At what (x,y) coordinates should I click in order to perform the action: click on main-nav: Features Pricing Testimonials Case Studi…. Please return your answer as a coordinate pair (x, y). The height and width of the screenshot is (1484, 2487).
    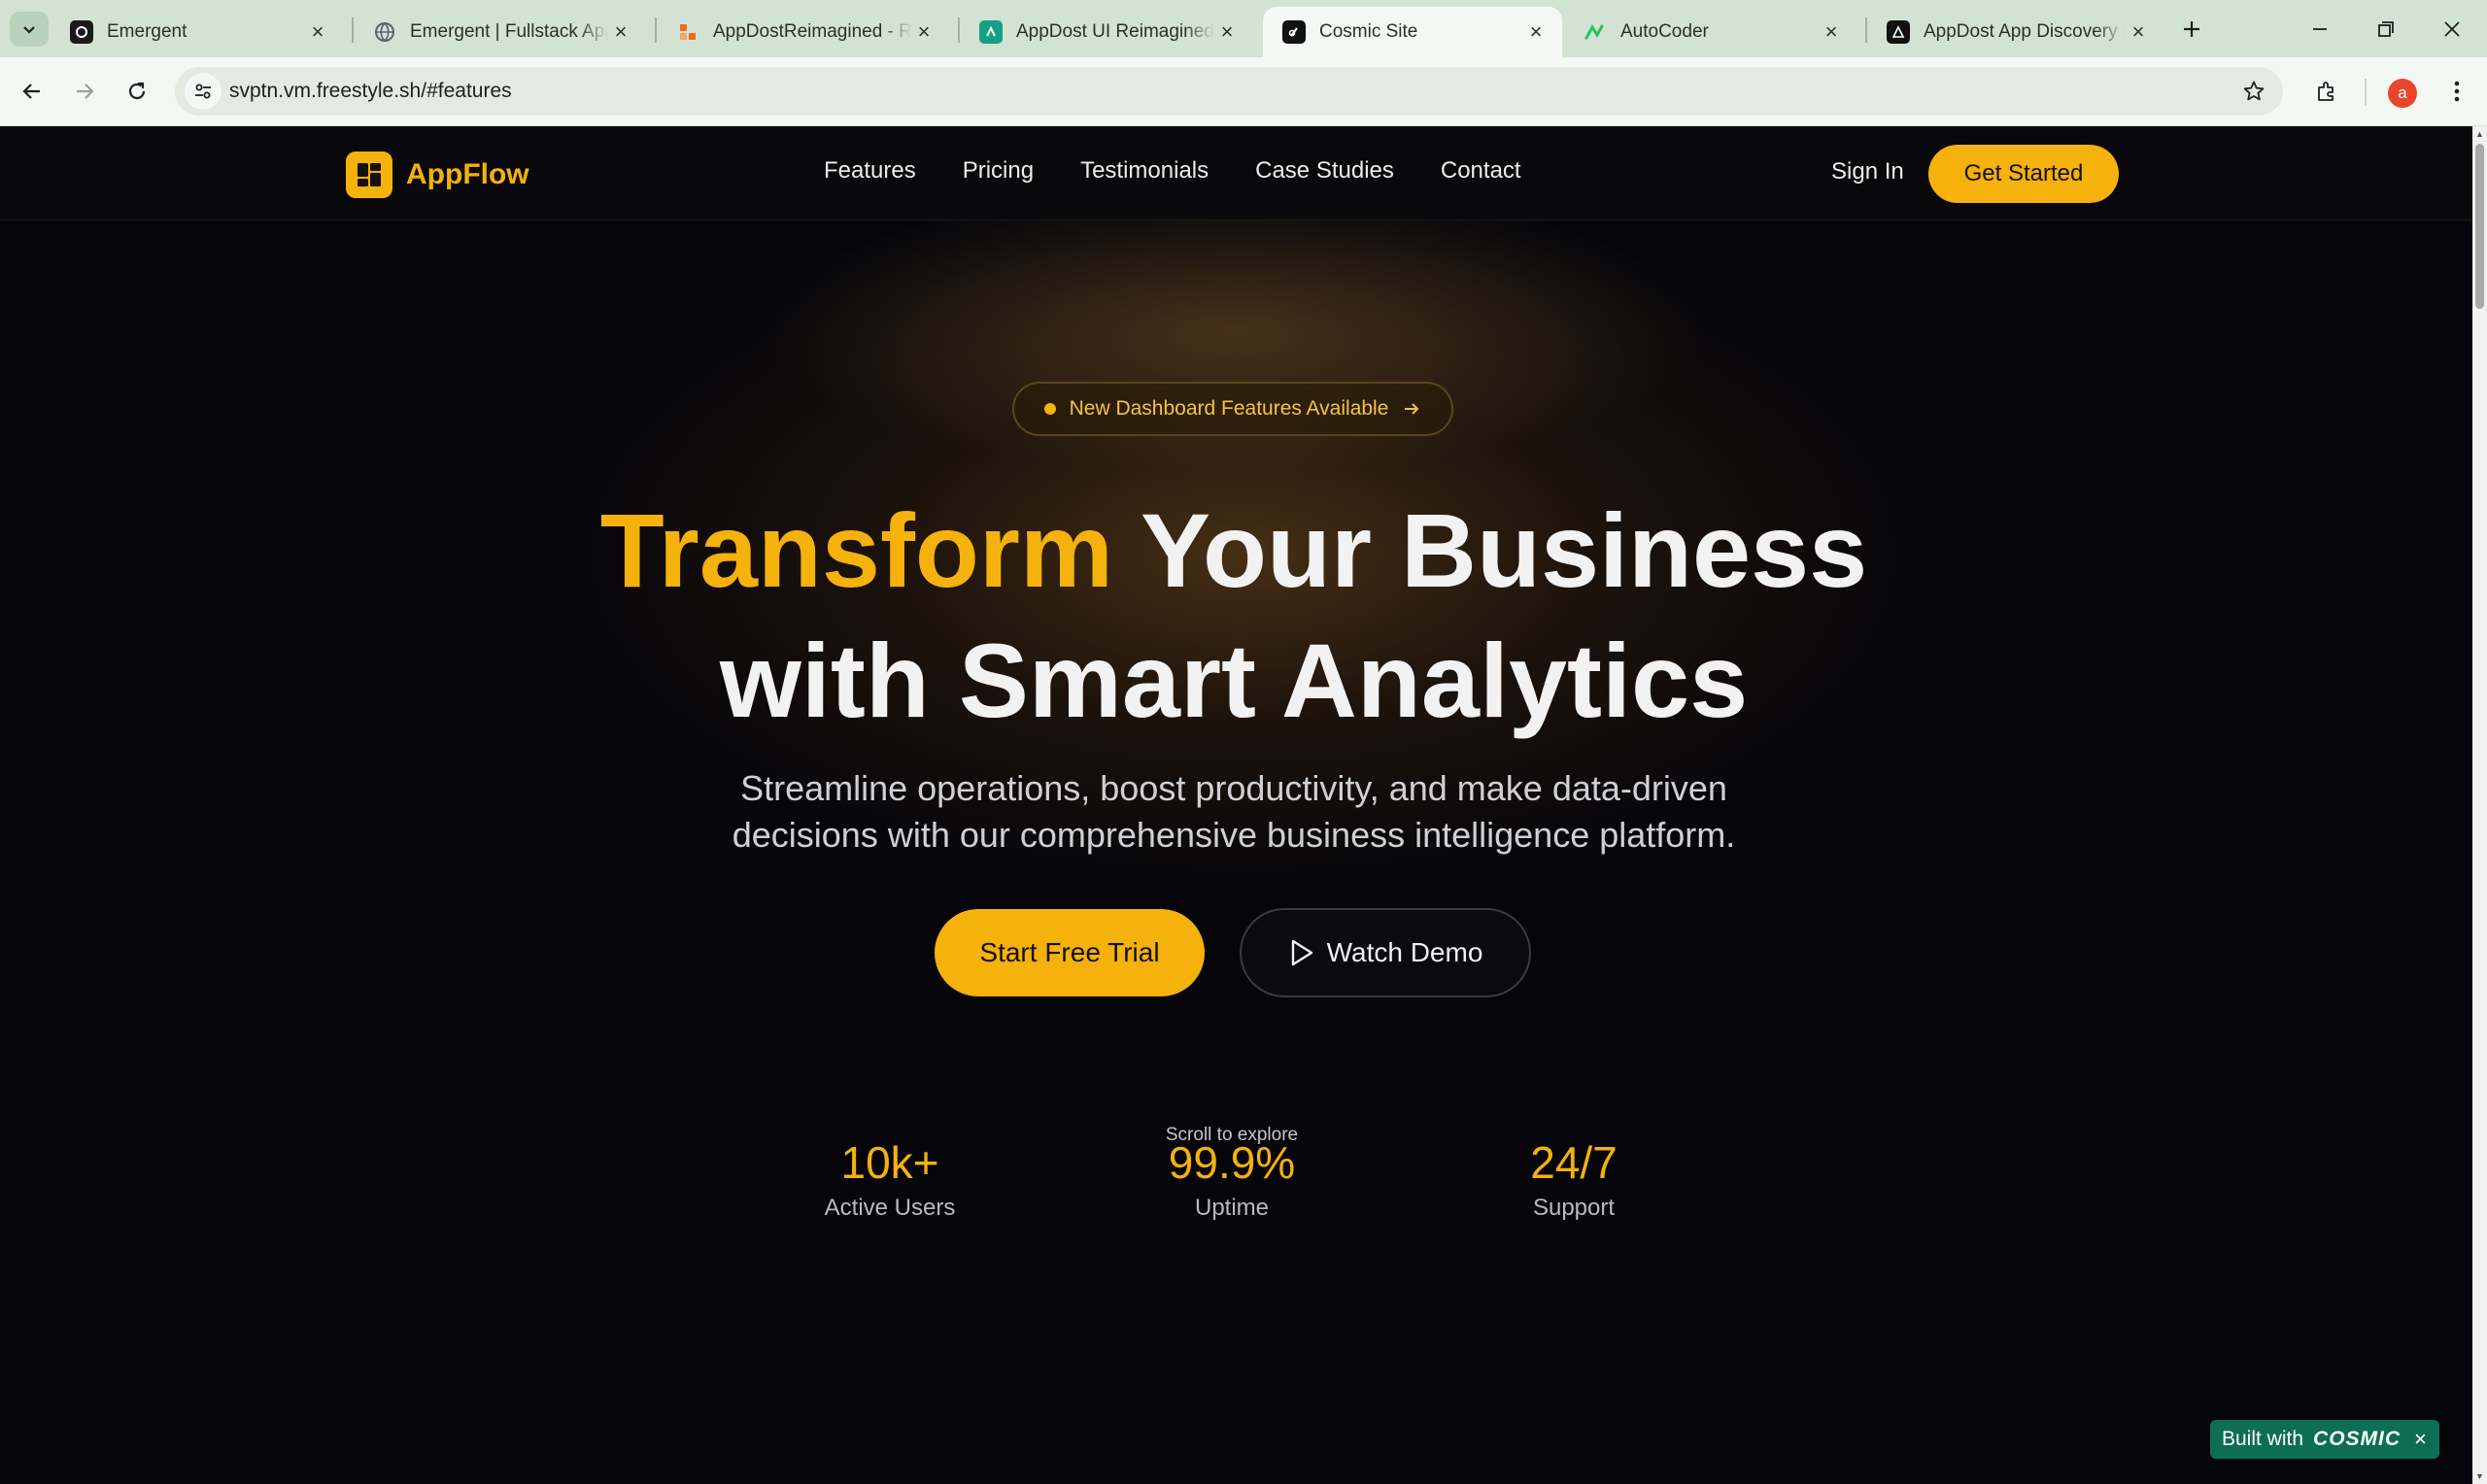
    Looking at the image, I should click on (1172, 171).